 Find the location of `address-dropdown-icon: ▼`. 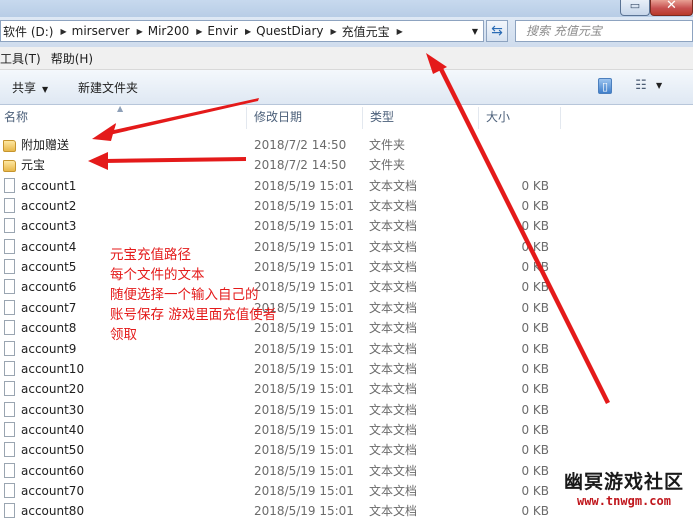

address-dropdown-icon: ▼ is located at coordinates (475, 31).